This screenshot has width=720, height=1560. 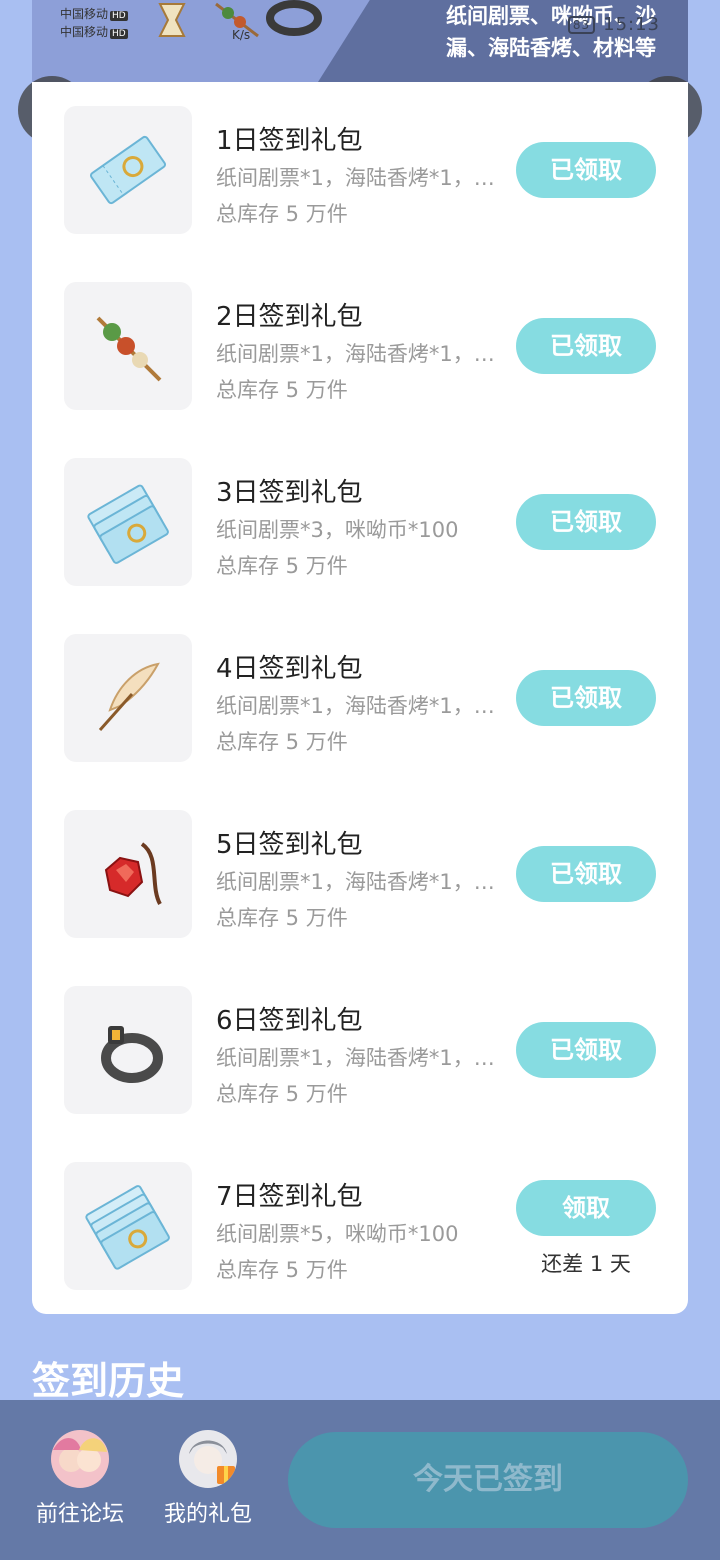 I want to click on gift-item-day-4: 4日签到礼包 纸间剧票*1，海陆香烤*1，咪呦币*1 总库存 5 万件 已领取, so click(x=360, y=699).